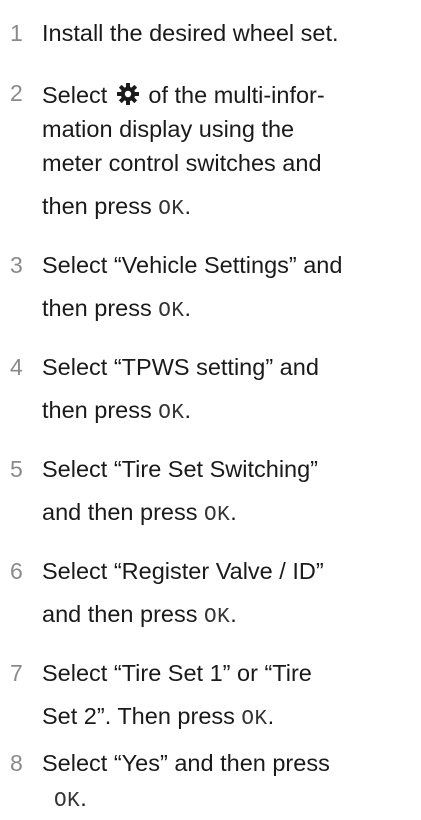 This screenshot has height=820, width=421. What do you see at coordinates (177, 673) in the screenshot?
I see `step-text-line: Select “Tire Set 1” or “Tire` at bounding box center [177, 673].